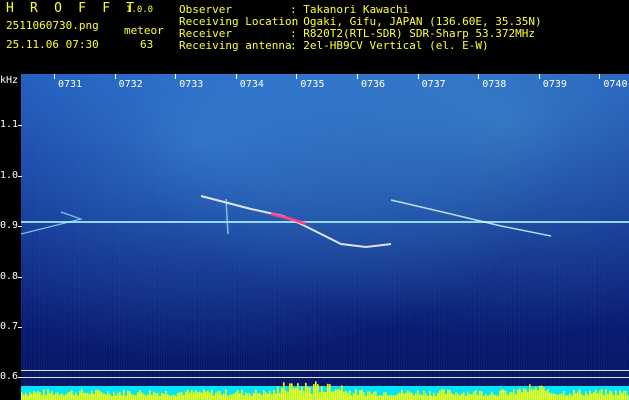 This screenshot has height=400, width=629. Describe the element at coordinates (312, 84) in the screenshot. I see `time-tick-label: 0735` at that location.